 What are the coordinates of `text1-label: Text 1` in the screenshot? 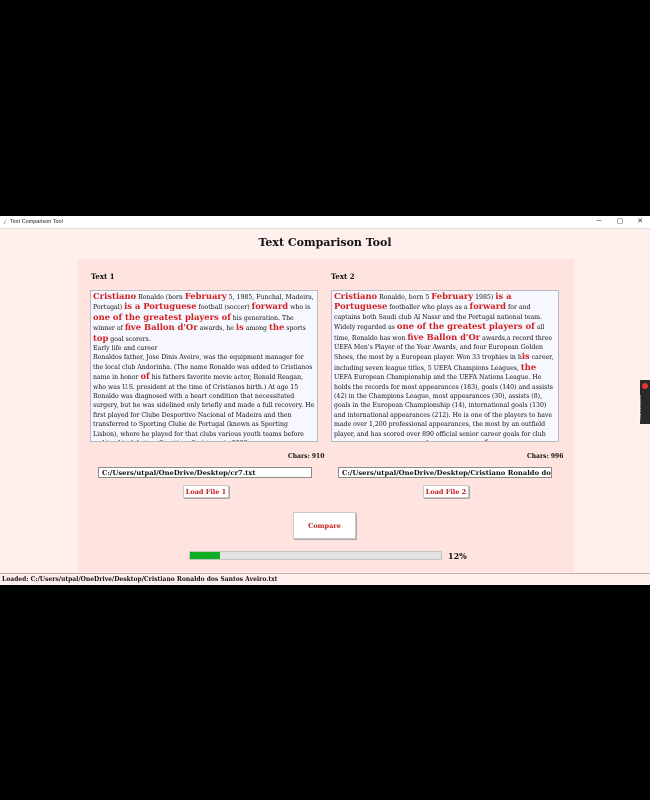 It's located at (103, 276).